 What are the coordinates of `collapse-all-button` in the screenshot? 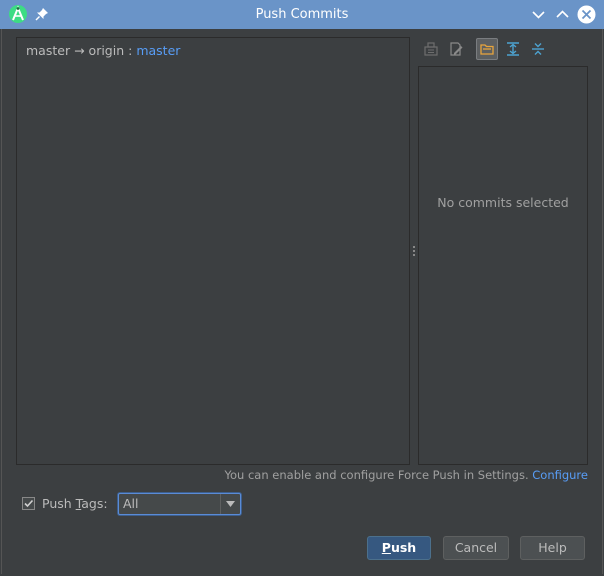 It's located at (538, 49).